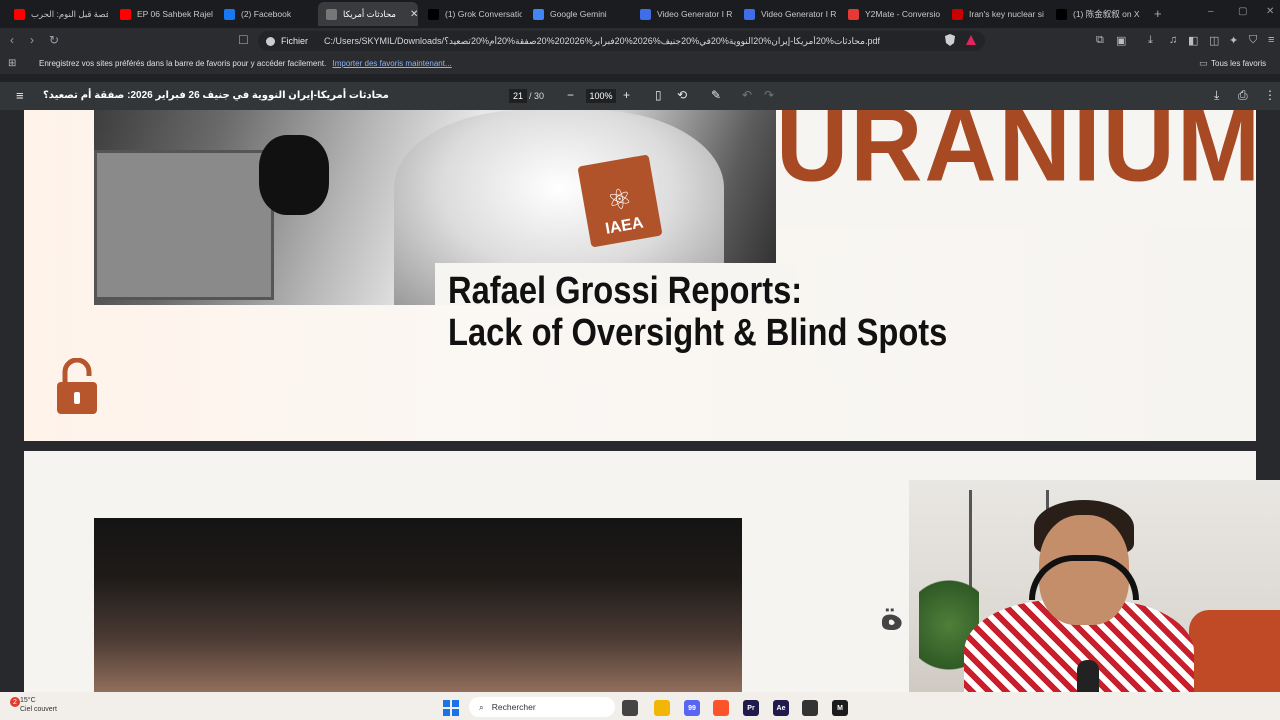 This screenshot has height=720, width=1280. I want to click on webcam-overlay, so click(1094, 600).